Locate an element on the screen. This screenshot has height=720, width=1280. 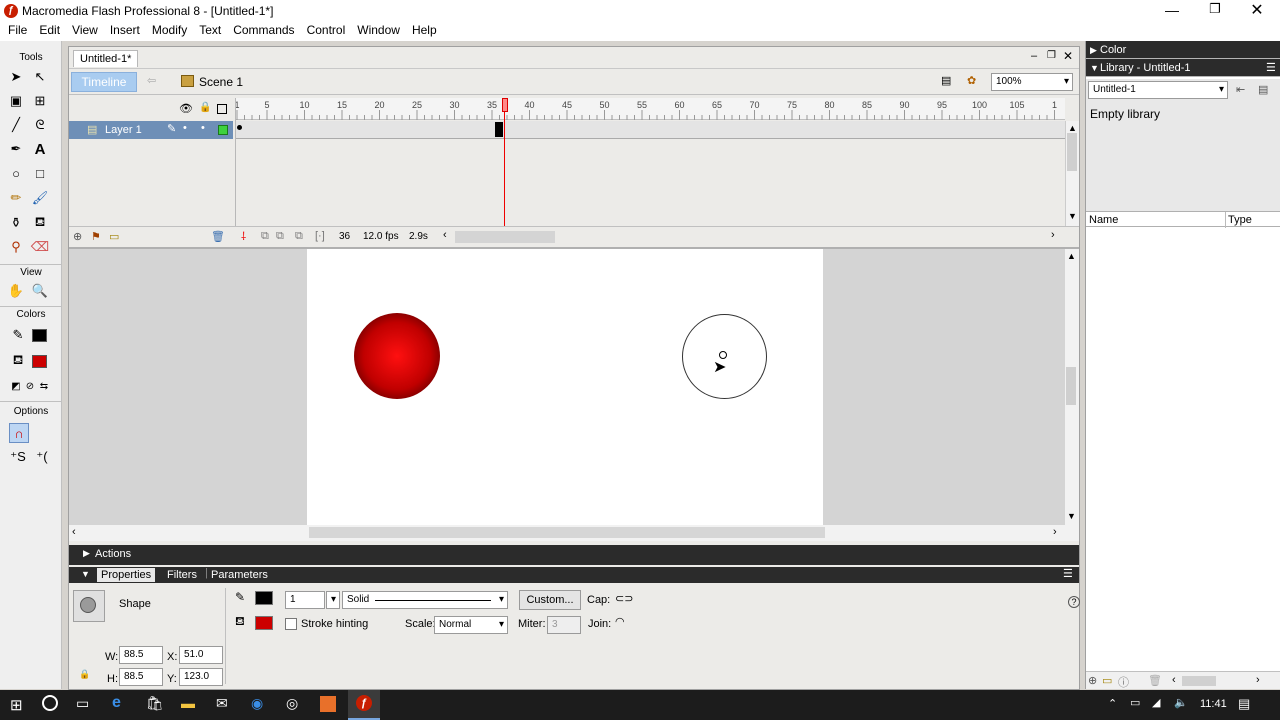
action-center-icon: ▤ is located at coordinates (1244, 704).